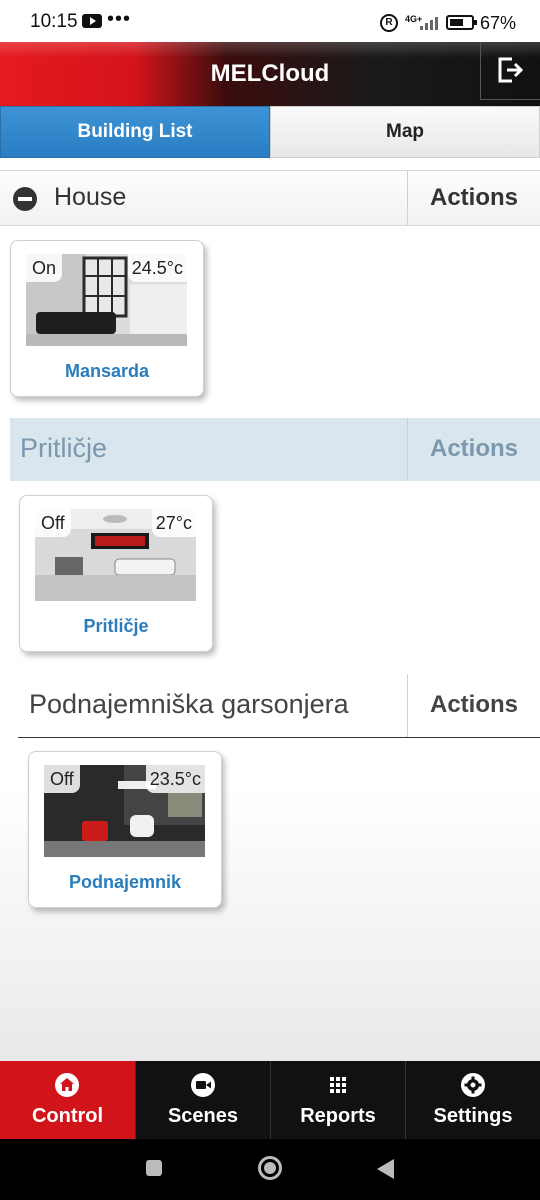  Describe the element at coordinates (90, 197) in the screenshot. I see `group-title: House` at that location.